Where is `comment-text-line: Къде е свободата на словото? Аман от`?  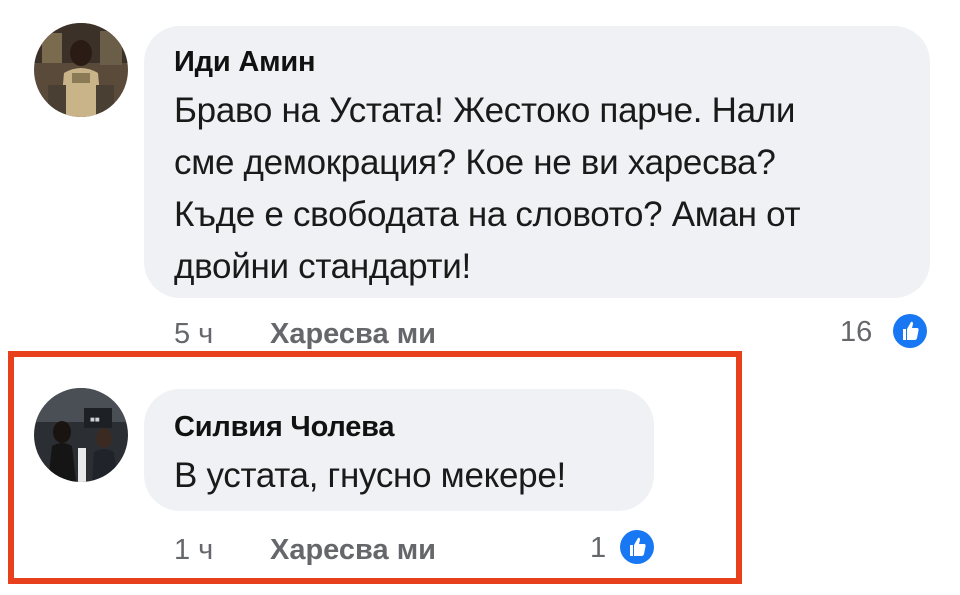 comment-text-line: Къде е свободата на словото? Аман от is located at coordinates (487, 214).